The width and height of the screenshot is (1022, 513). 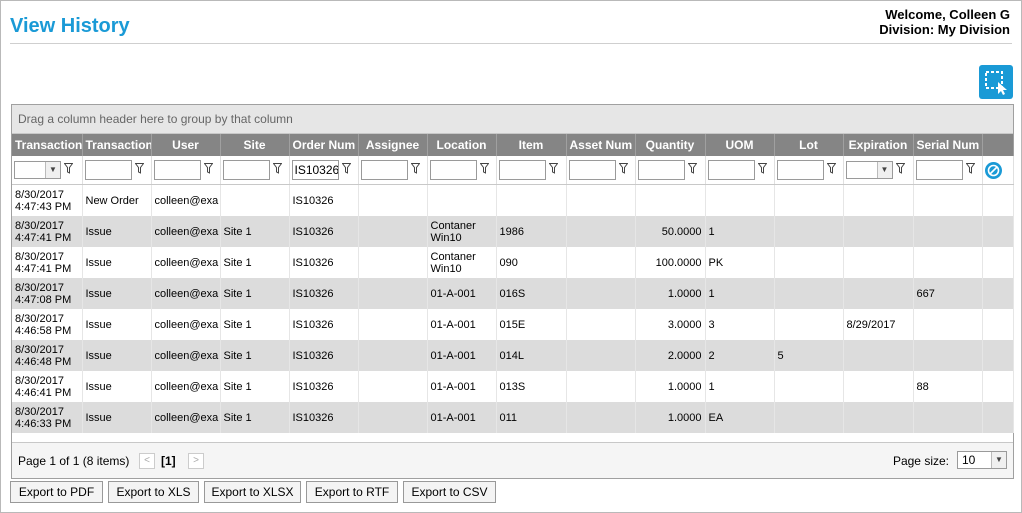 I want to click on order-num-filter-input: IS10326, so click(x=315, y=170).